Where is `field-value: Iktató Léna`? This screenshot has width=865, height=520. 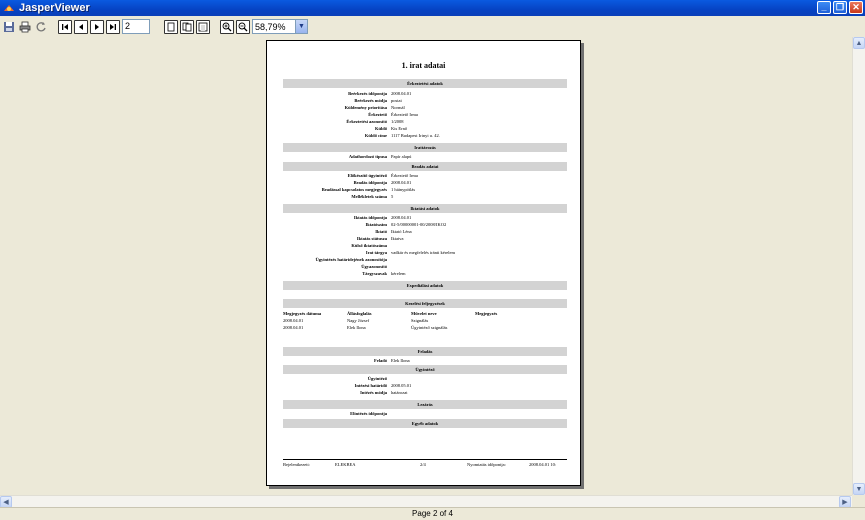
field-value: Iktató Léna is located at coordinates (401, 231).